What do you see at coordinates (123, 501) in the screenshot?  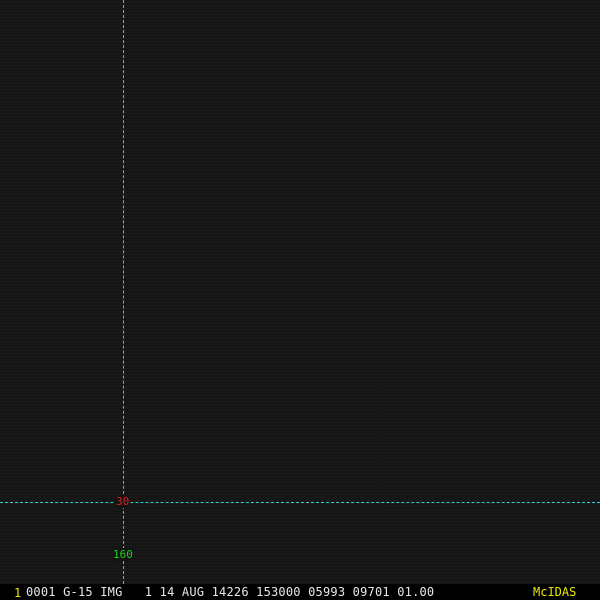 I see `latitude-label: 30` at bounding box center [123, 501].